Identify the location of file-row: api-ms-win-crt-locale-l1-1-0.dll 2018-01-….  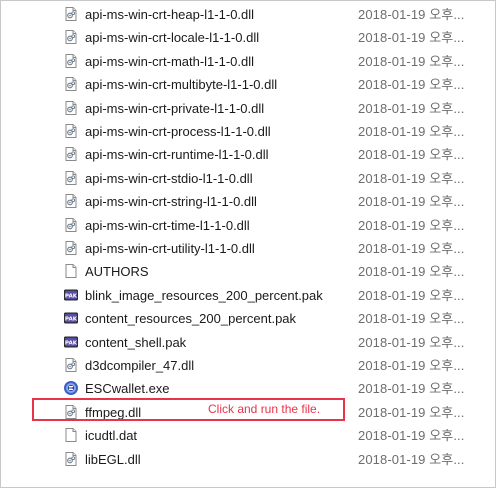
(248, 37).